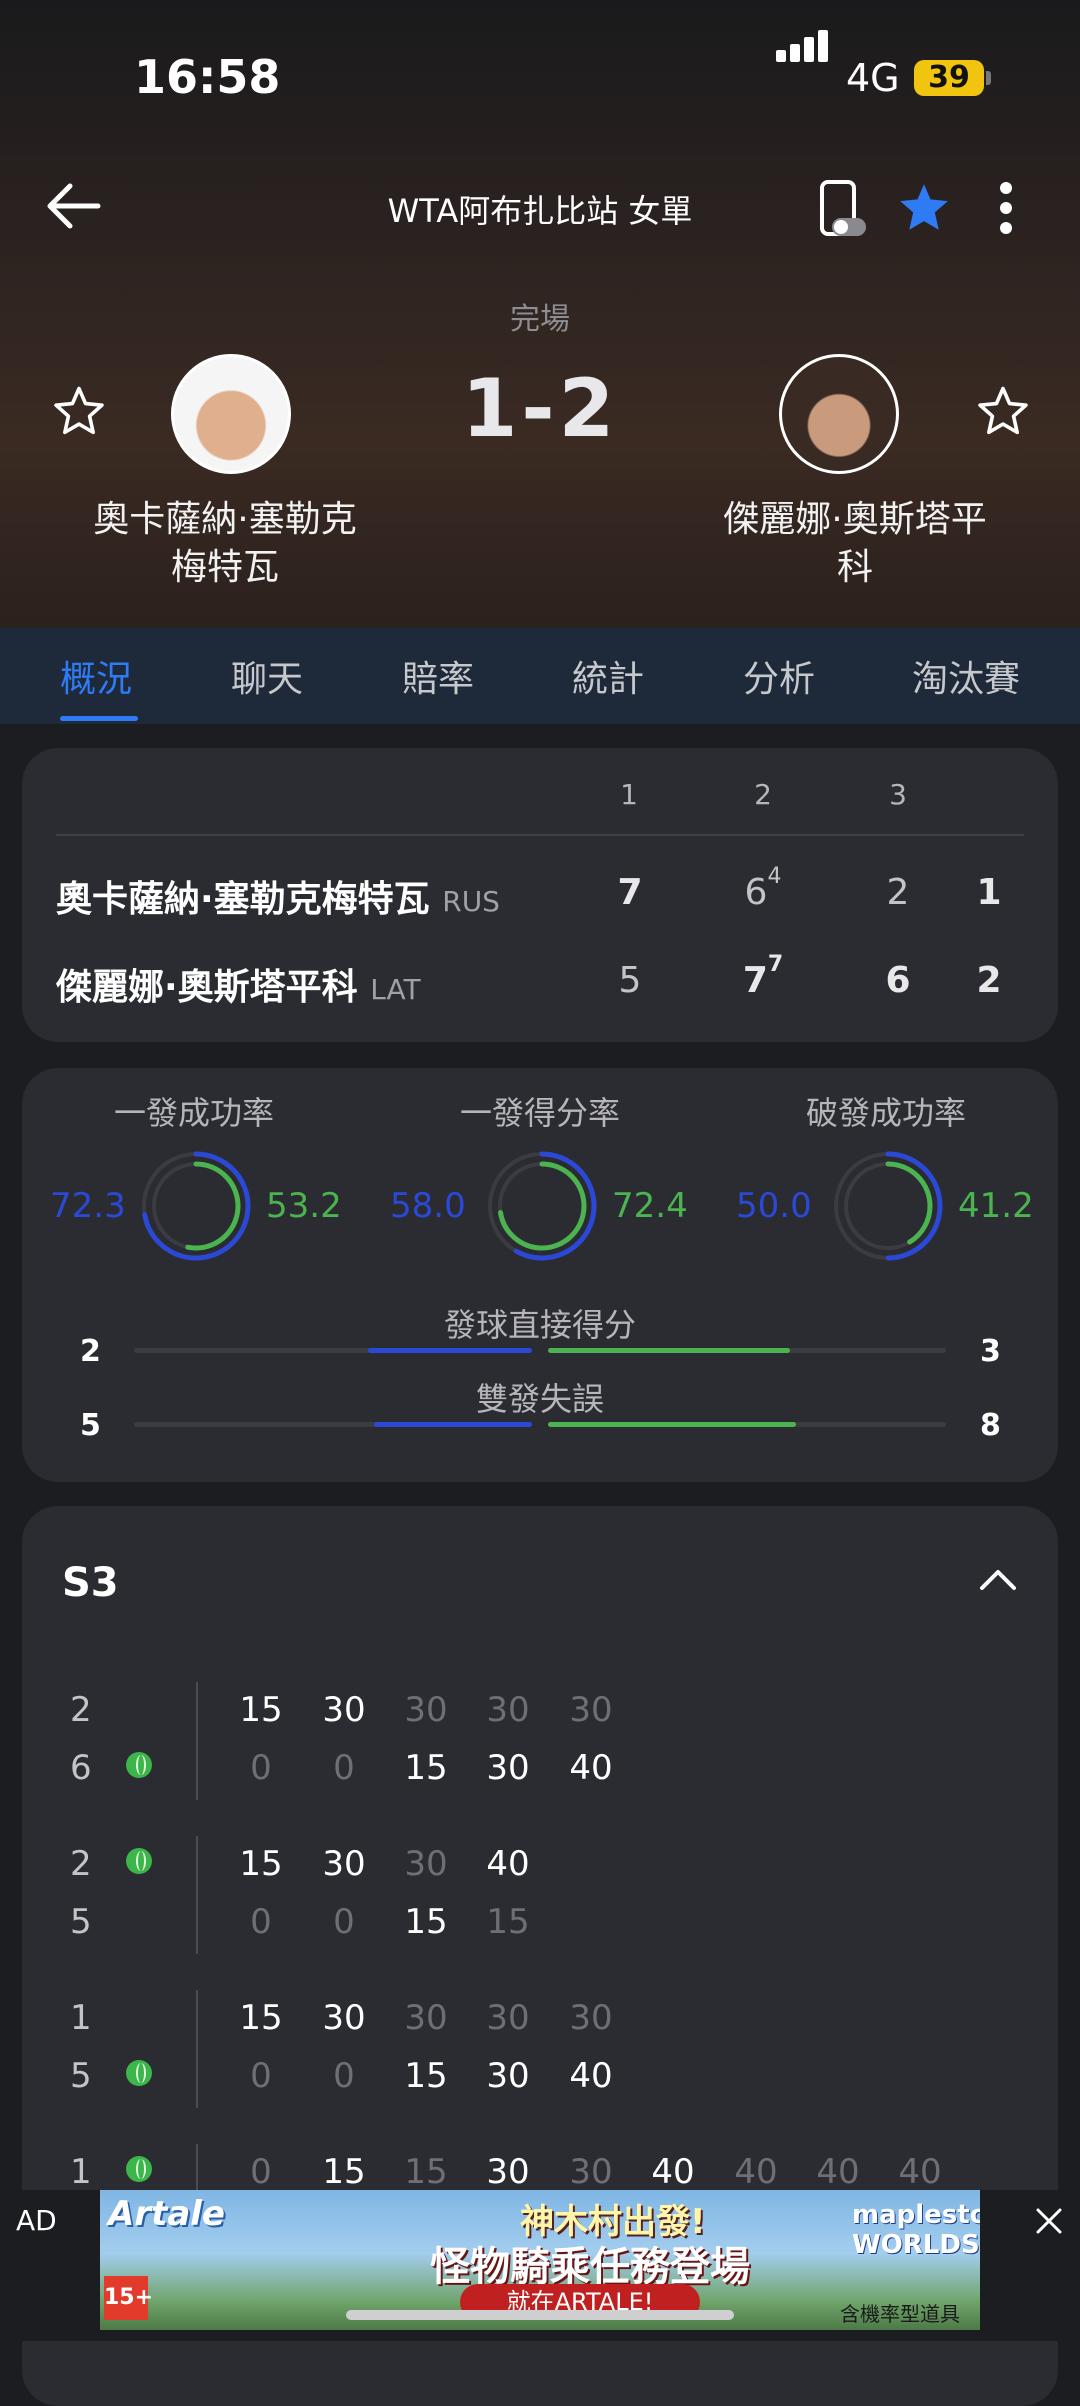 The height and width of the screenshot is (2406, 1080). What do you see at coordinates (650, 1206) in the screenshot?
I see `stat2-right-value: 72.4` at bounding box center [650, 1206].